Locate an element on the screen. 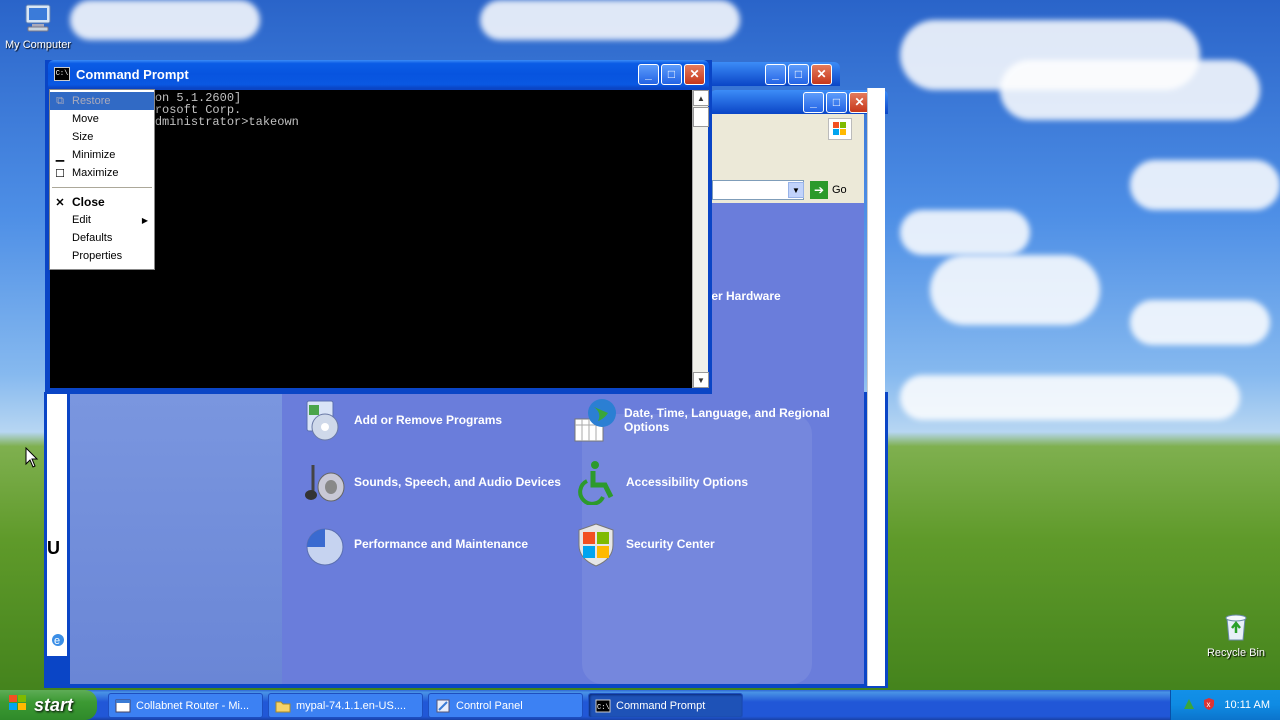 The width and height of the screenshot is (1280, 720). sounds-speech-icon is located at coordinates (324, 482).